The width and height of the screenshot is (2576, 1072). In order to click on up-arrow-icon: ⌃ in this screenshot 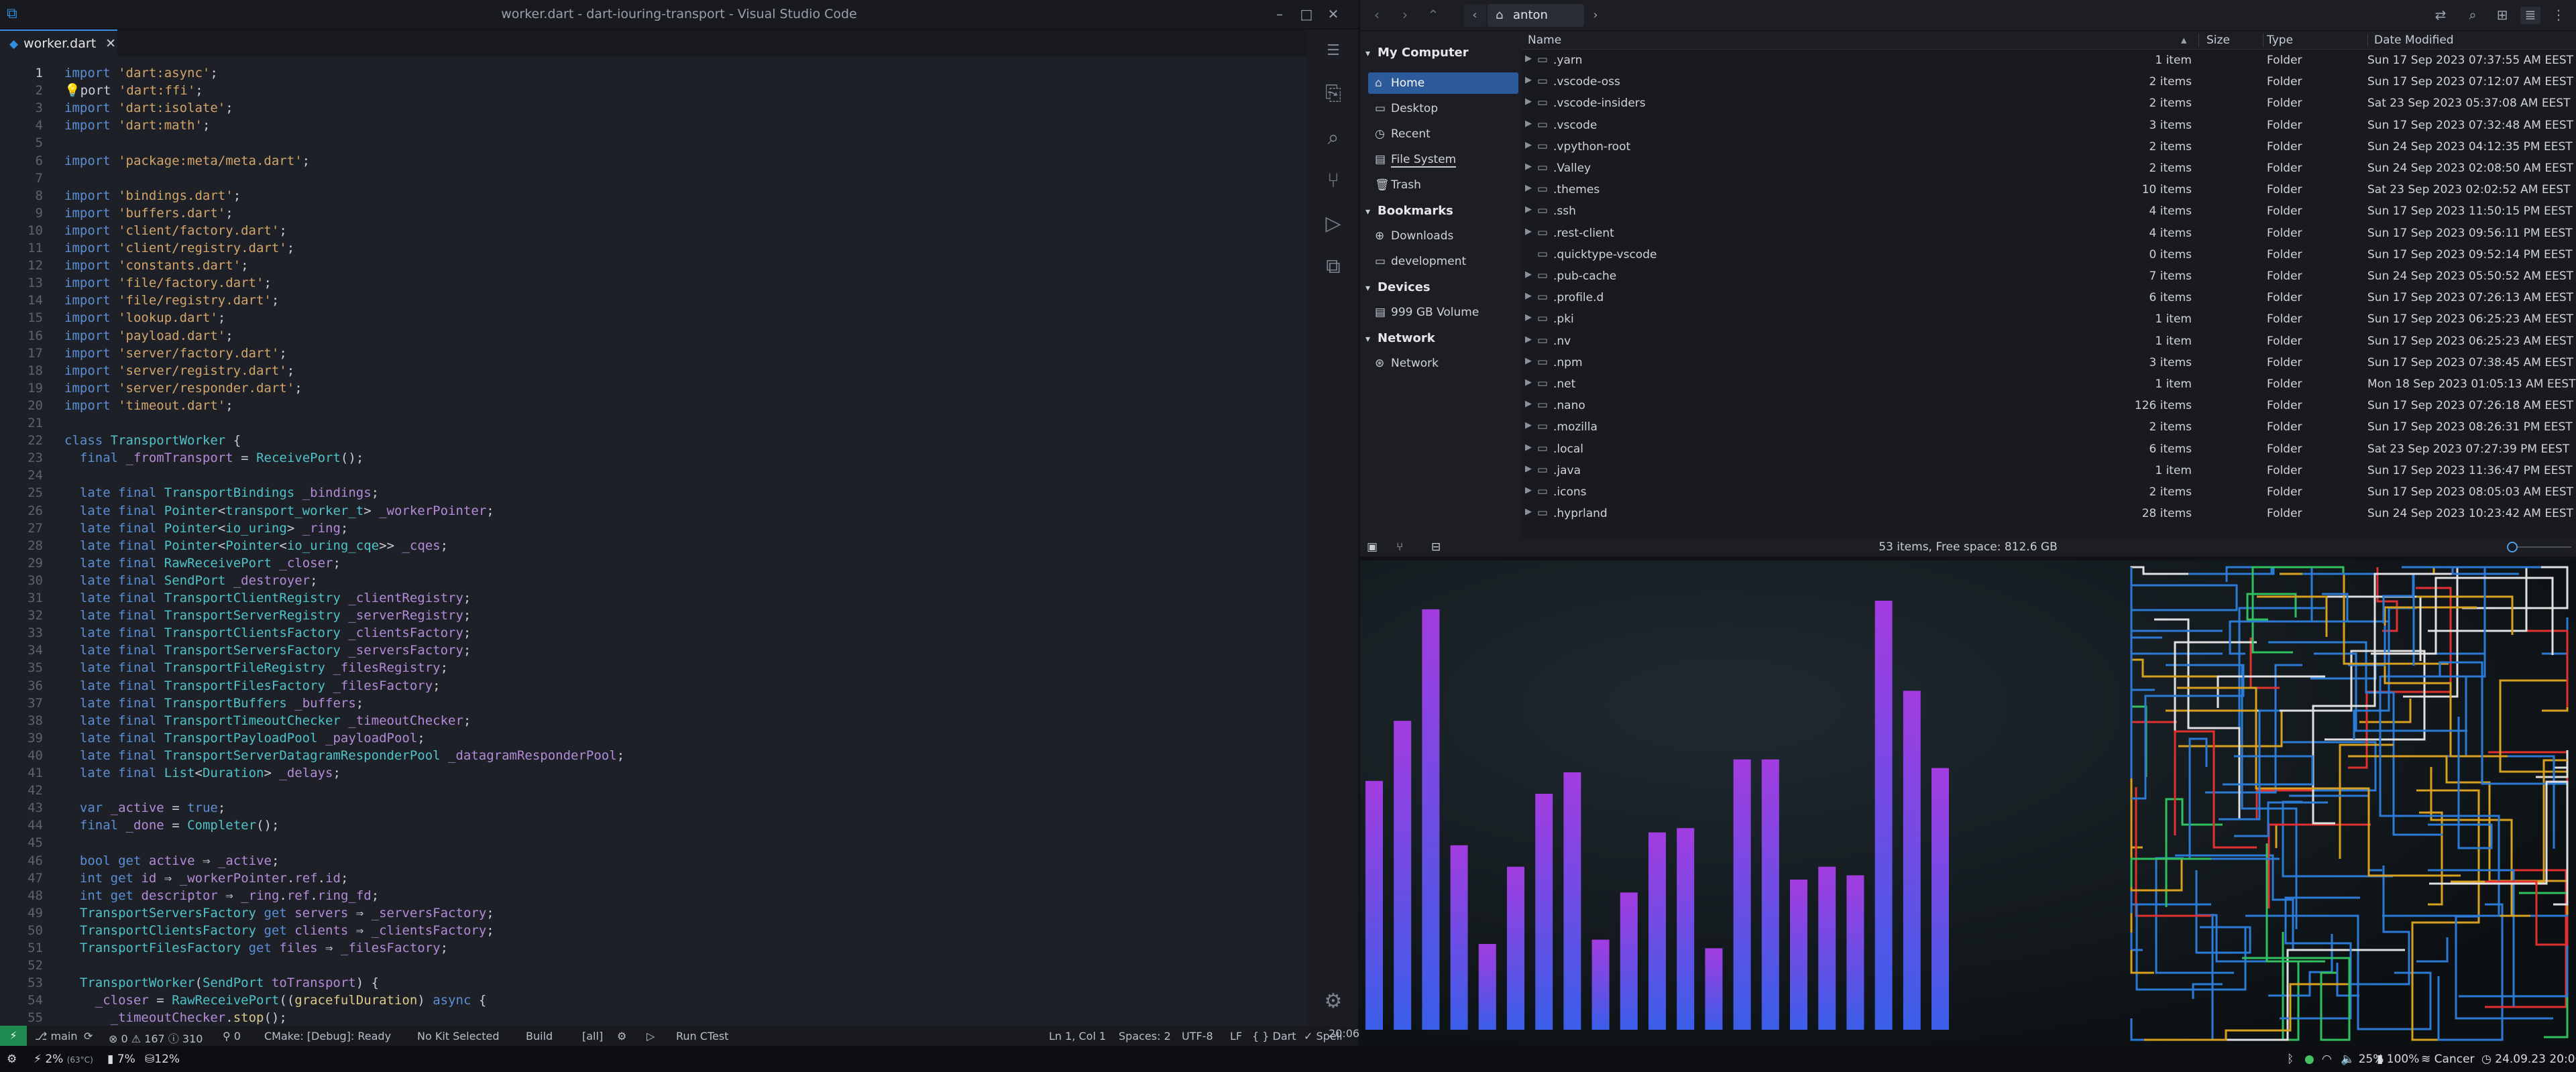, I will do `click(1433, 15)`.